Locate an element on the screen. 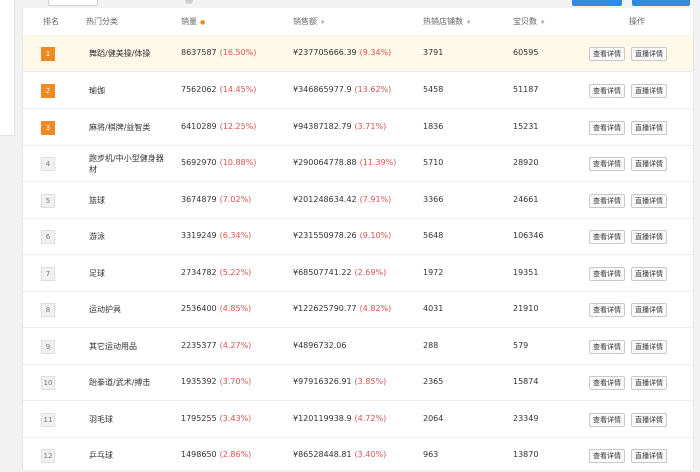  rank-badge: 9 is located at coordinates (48, 347).